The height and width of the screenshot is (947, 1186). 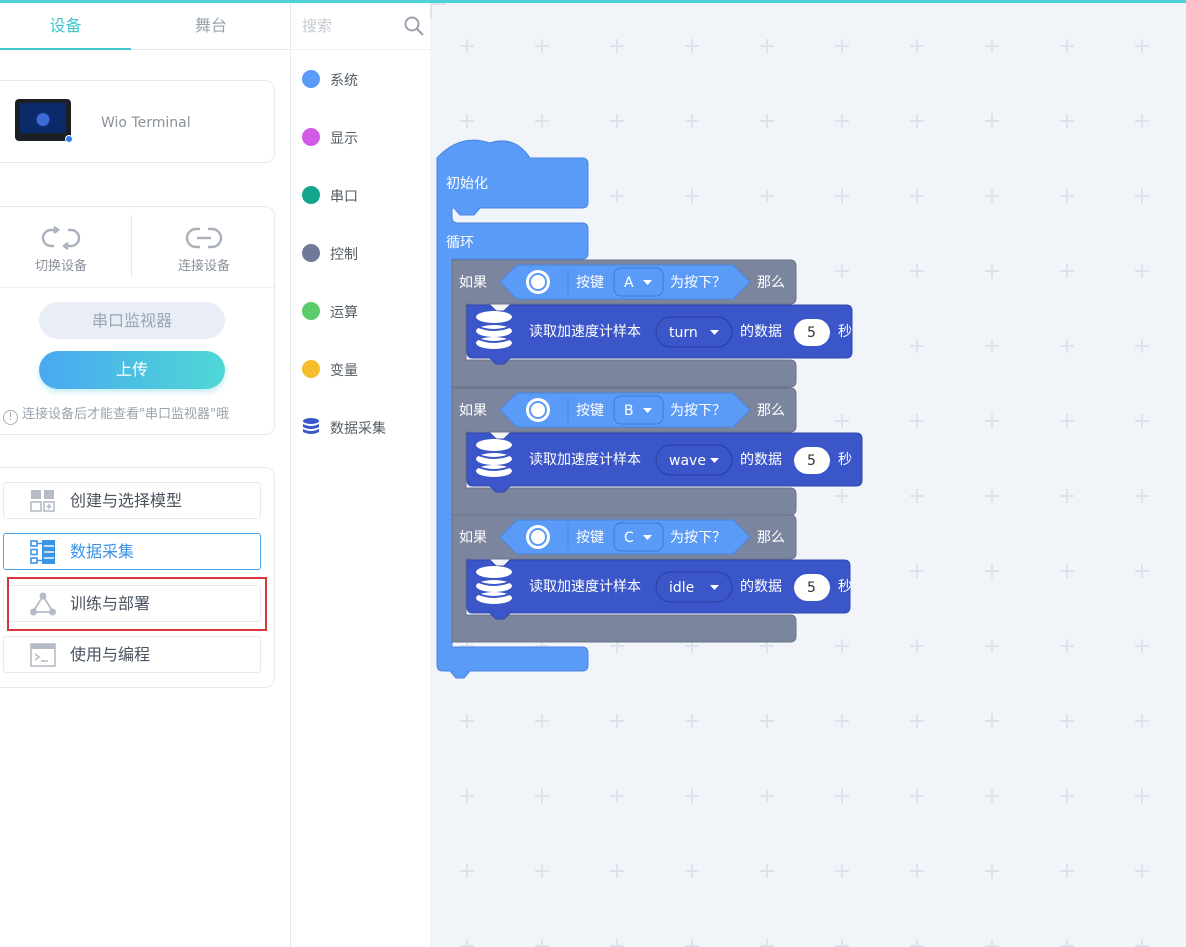 What do you see at coordinates (69, 139) in the screenshot?
I see `status-dot-icon` at bounding box center [69, 139].